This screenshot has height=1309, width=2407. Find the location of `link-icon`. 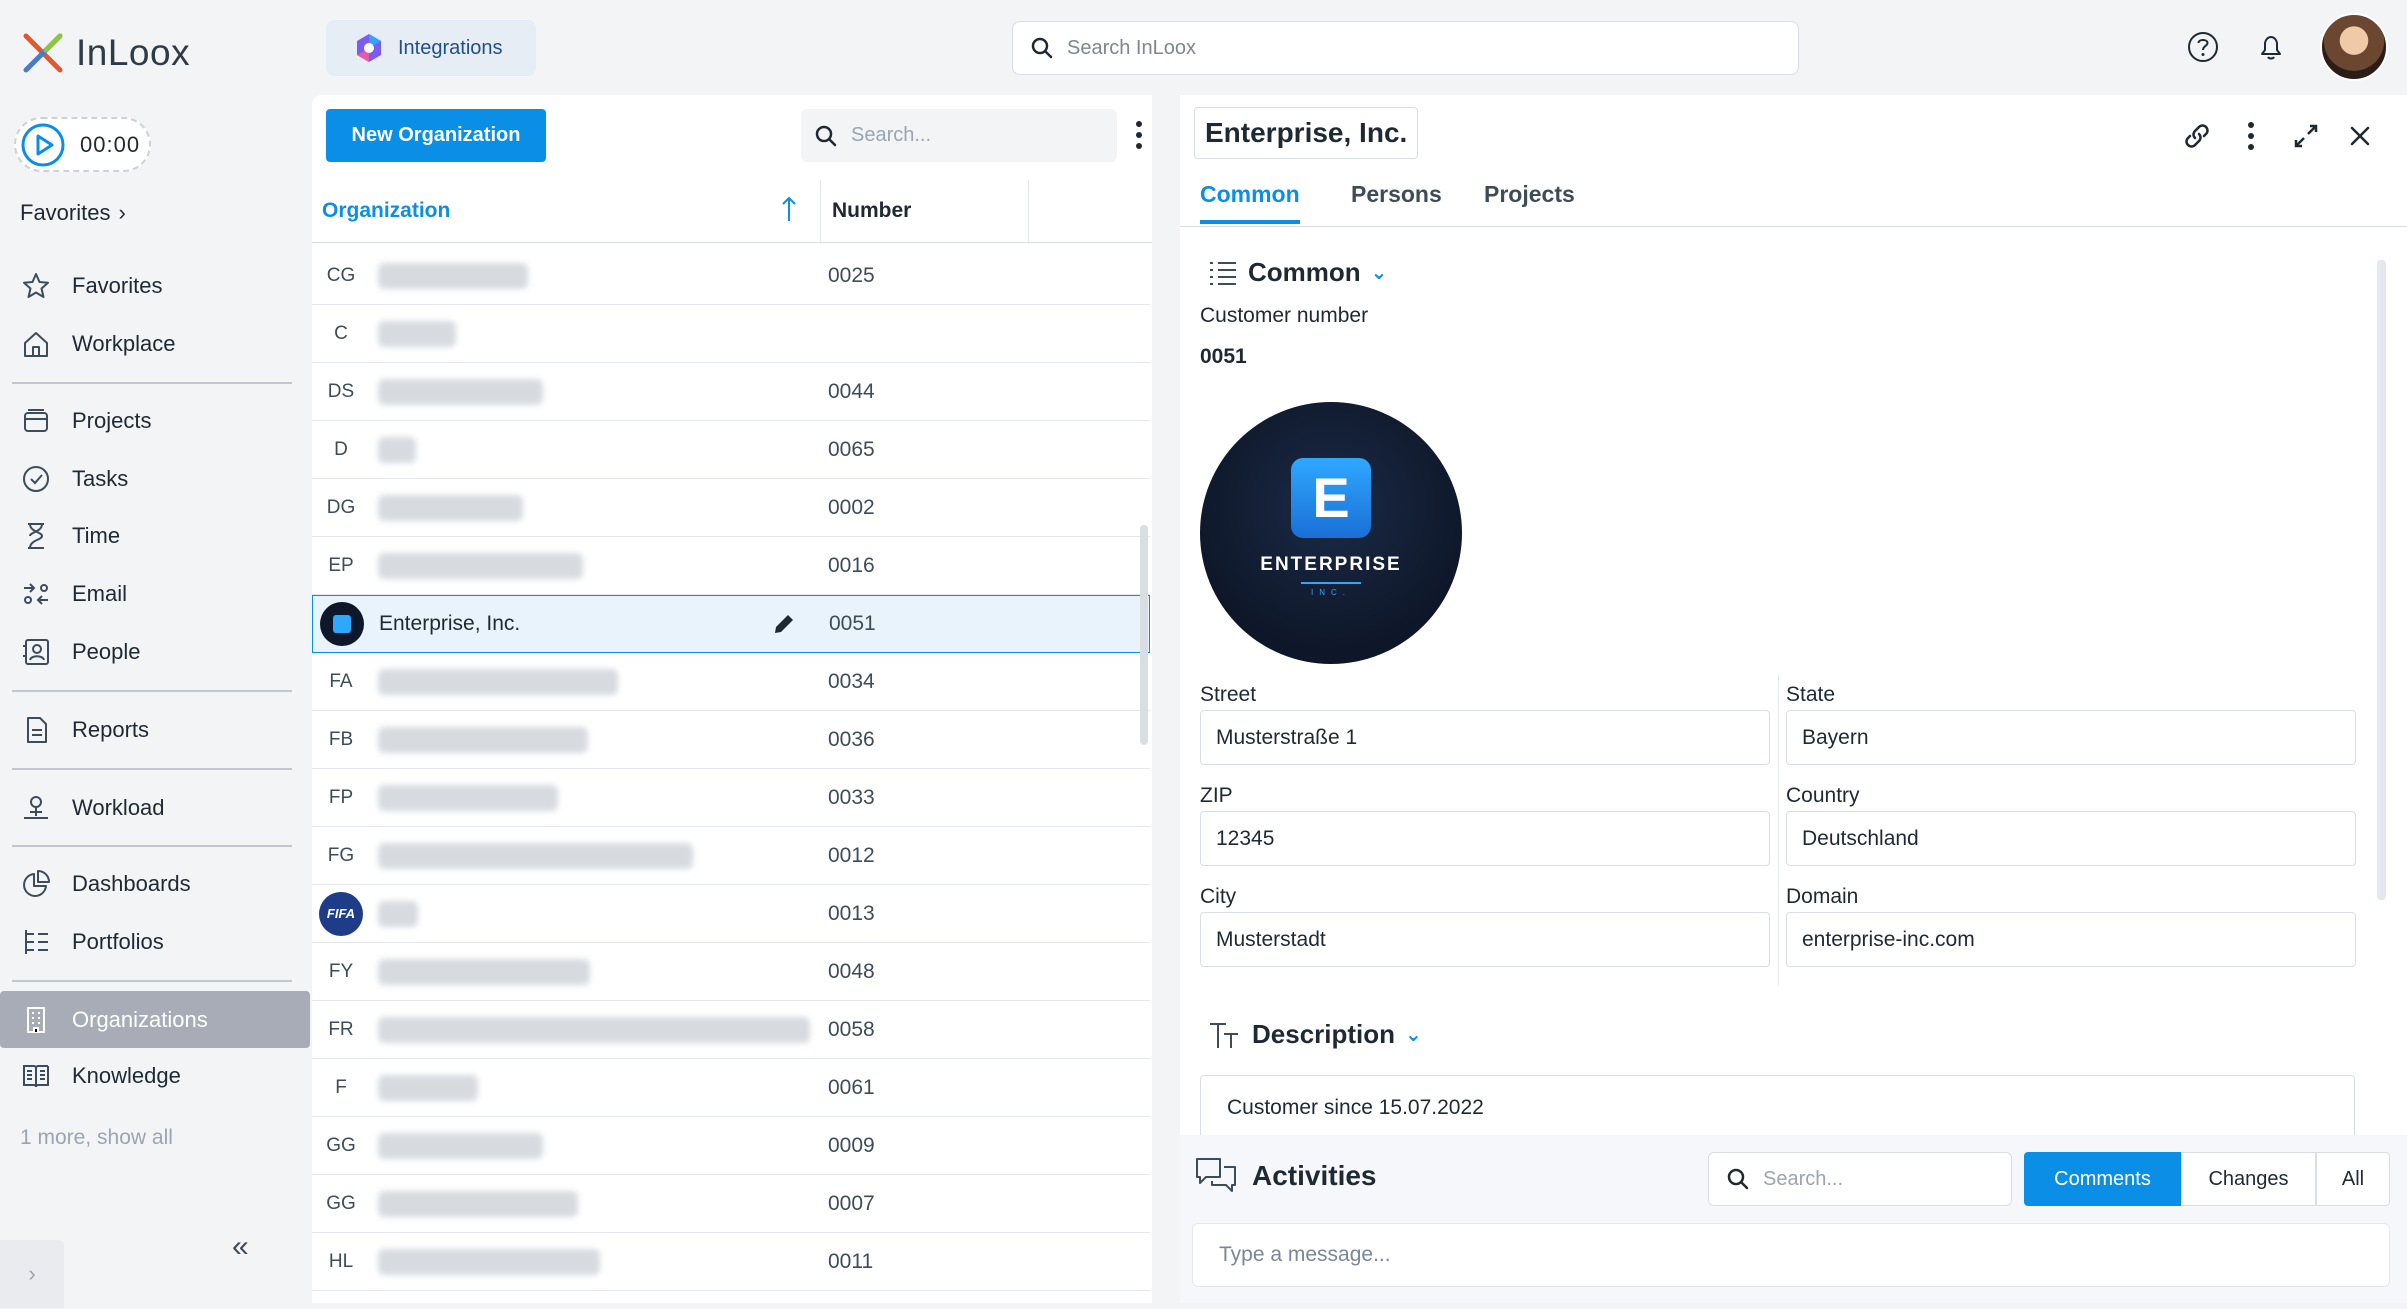

link-icon is located at coordinates (2197, 136).